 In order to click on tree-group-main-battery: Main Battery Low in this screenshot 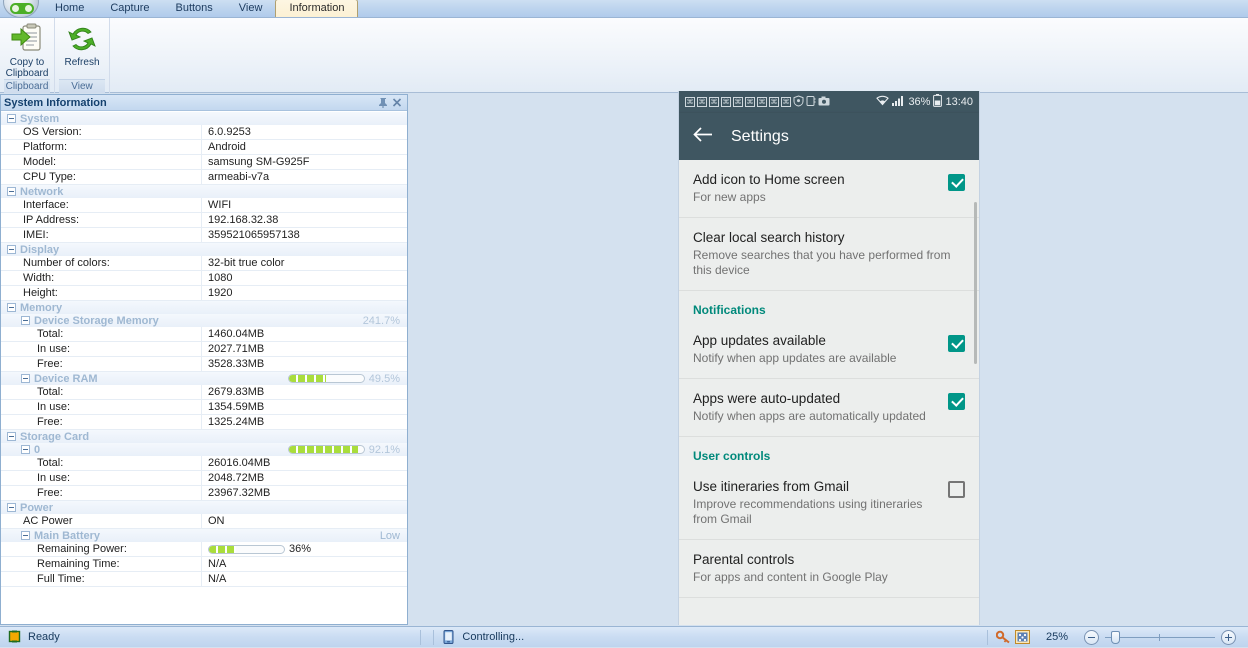, I will do `click(204, 535)`.